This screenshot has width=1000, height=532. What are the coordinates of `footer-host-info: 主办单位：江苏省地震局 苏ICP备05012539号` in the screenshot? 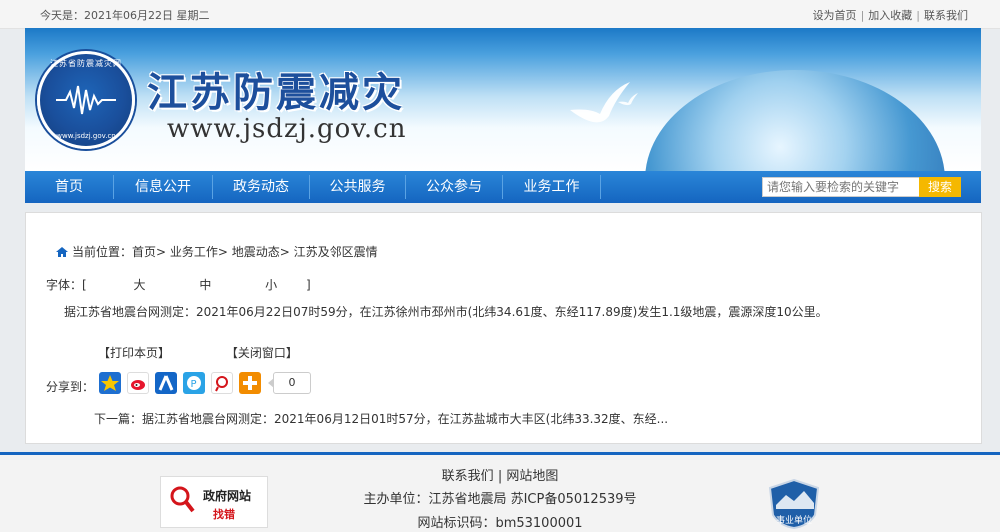 It's located at (500, 499).